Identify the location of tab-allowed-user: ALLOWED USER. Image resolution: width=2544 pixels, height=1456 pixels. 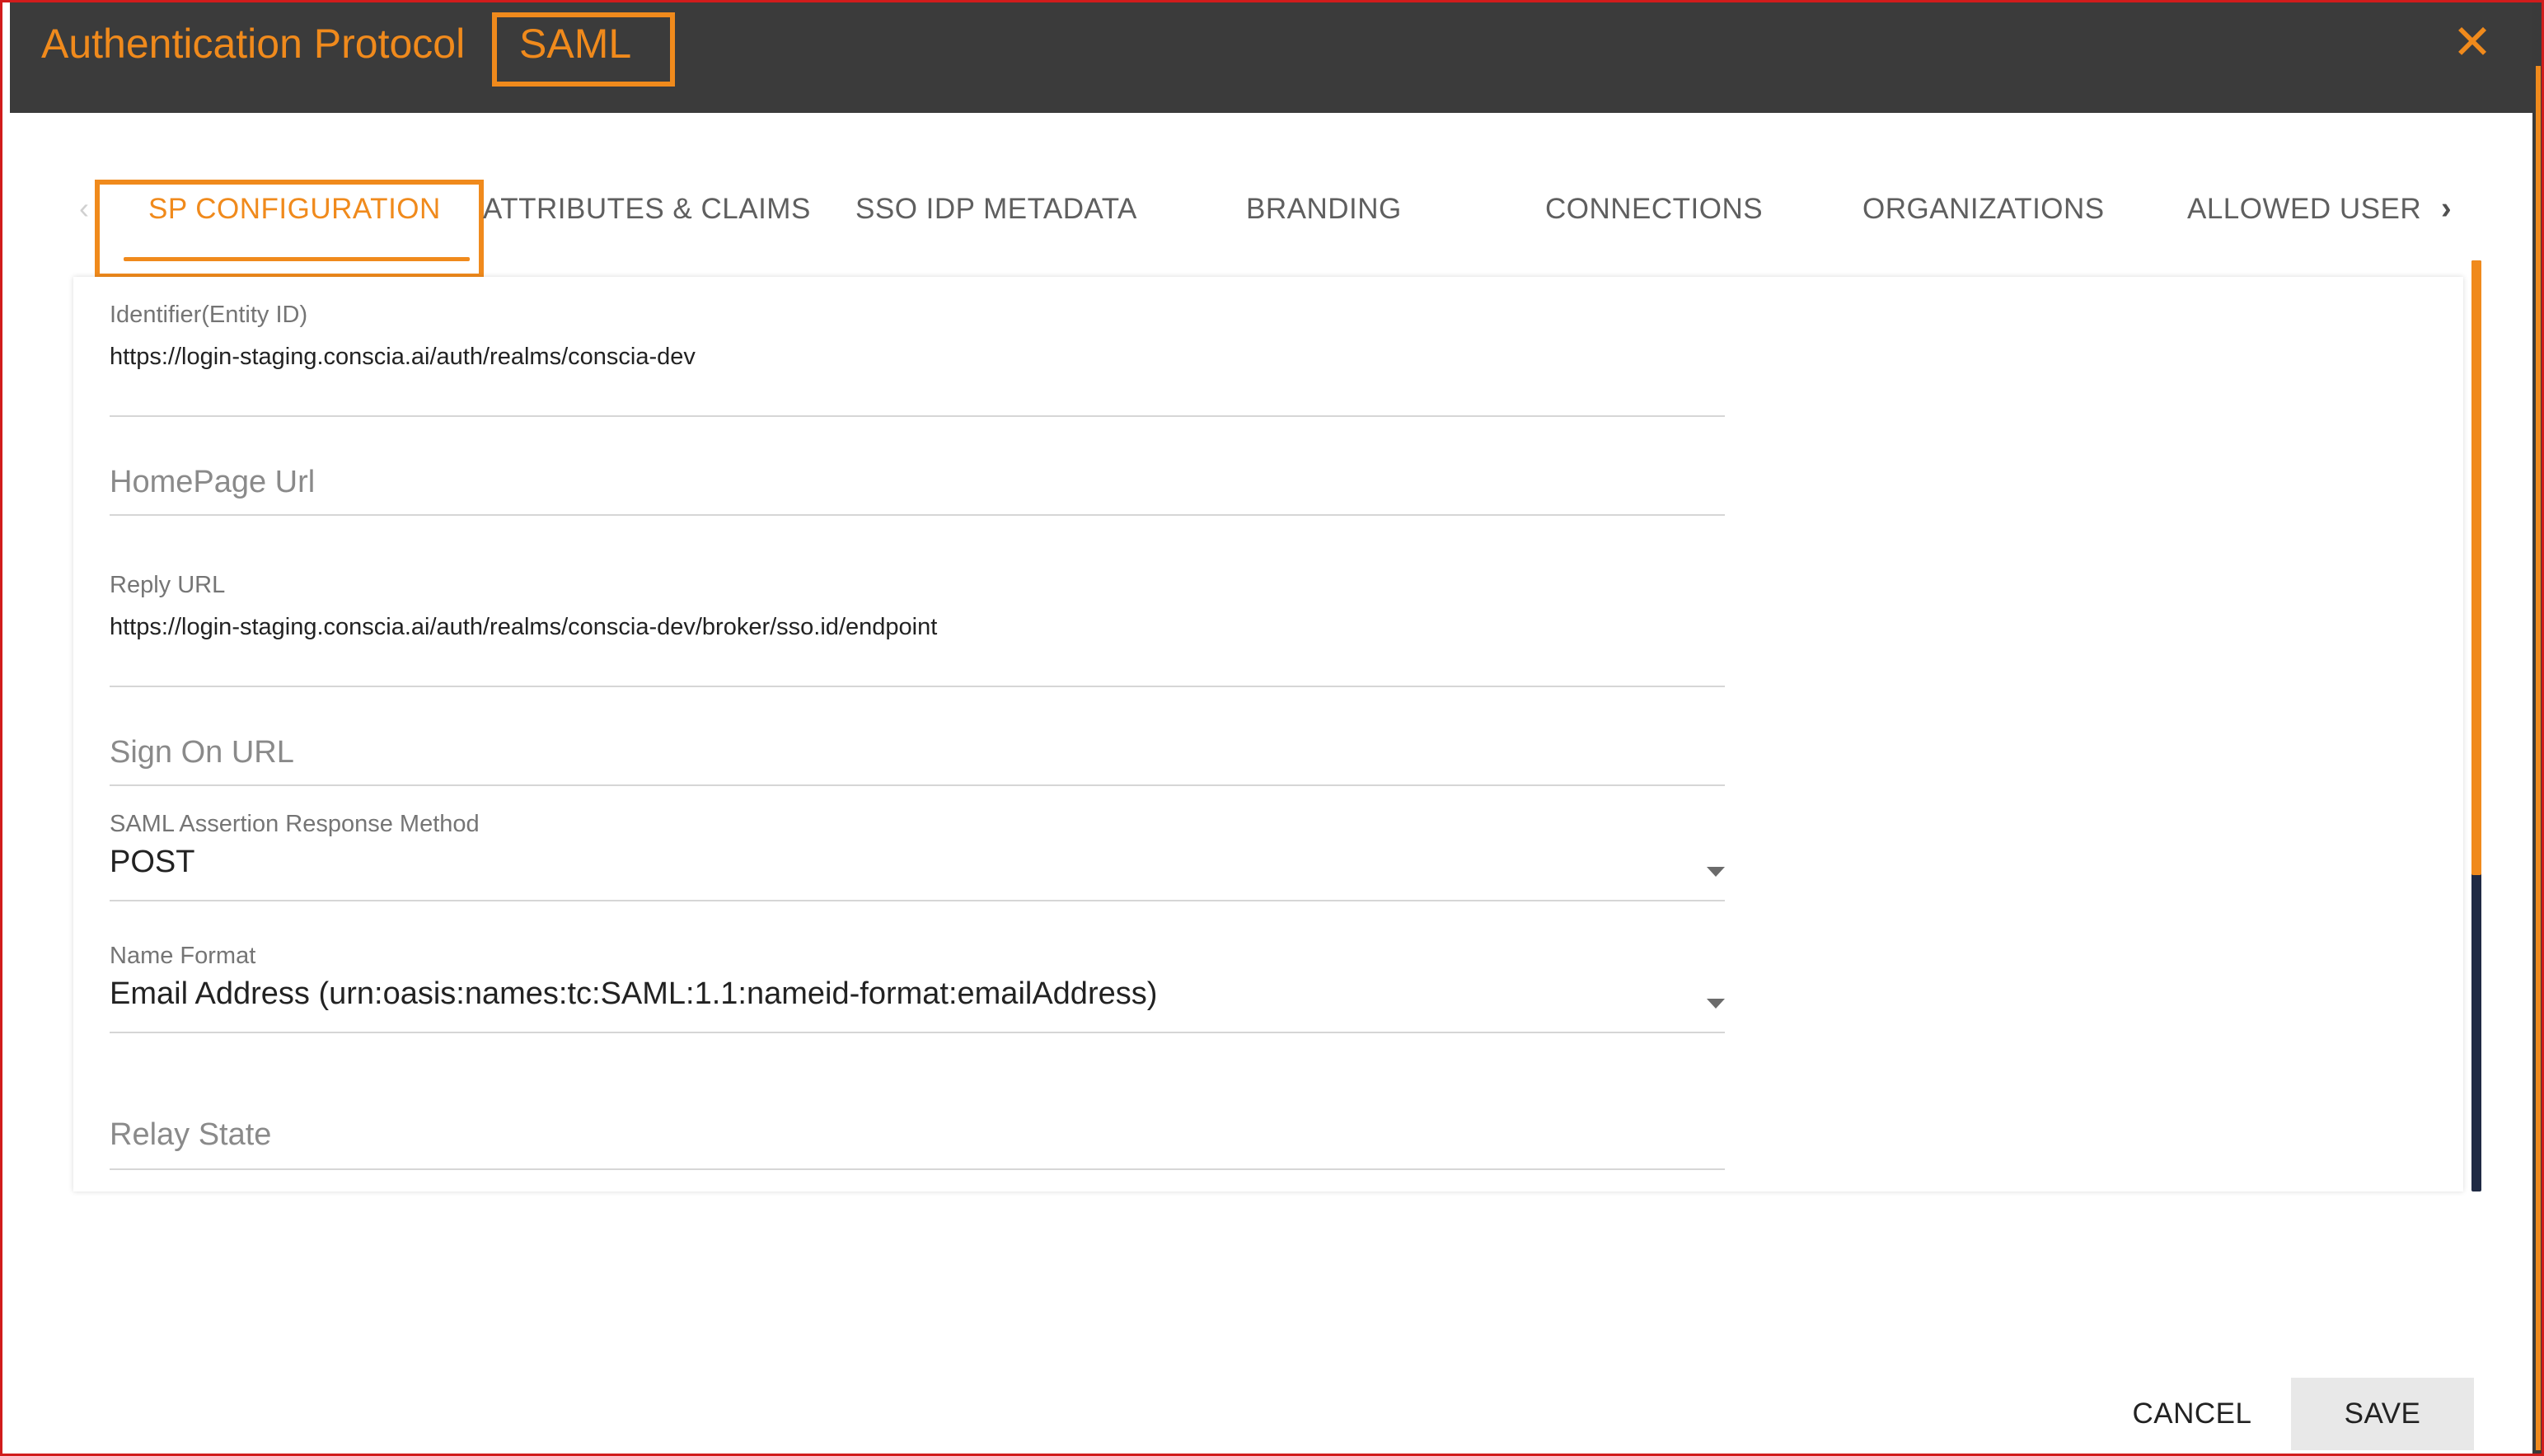
(2304, 209).